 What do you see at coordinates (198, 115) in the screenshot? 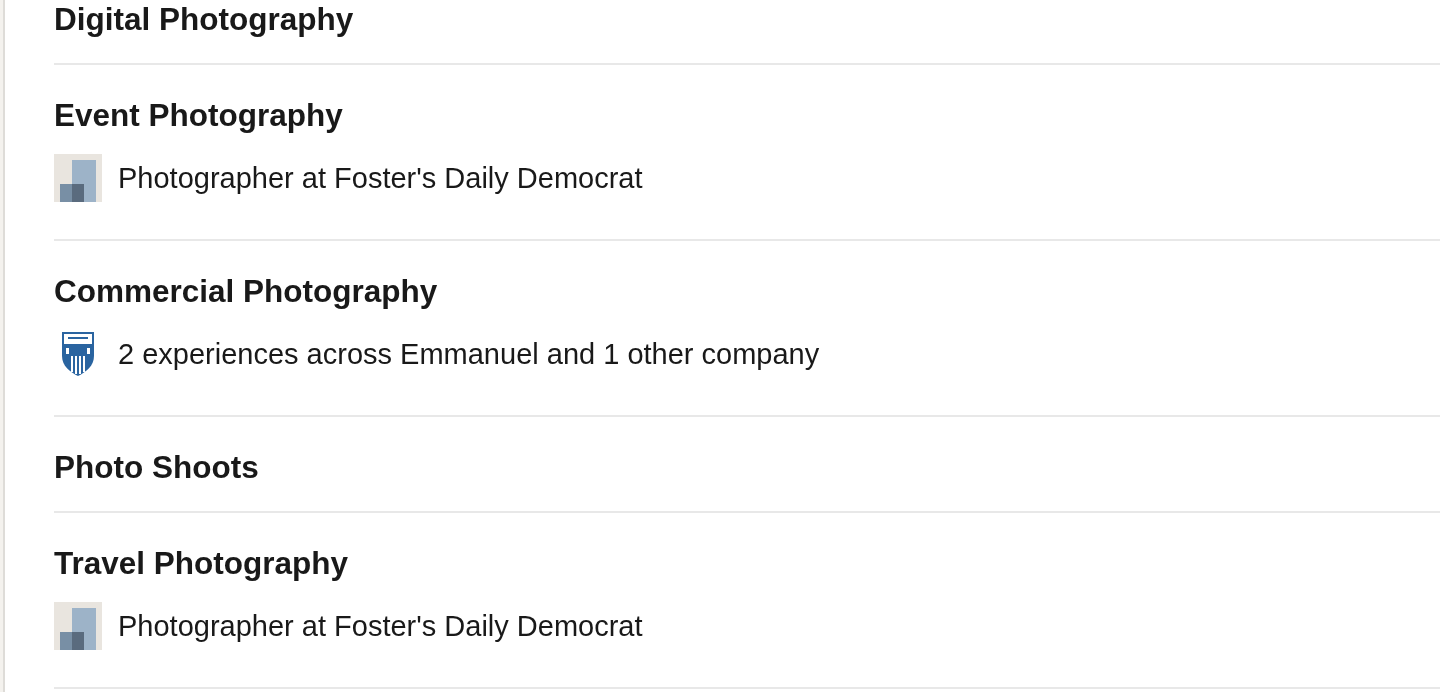
I see `skill-title: Event Photography` at bounding box center [198, 115].